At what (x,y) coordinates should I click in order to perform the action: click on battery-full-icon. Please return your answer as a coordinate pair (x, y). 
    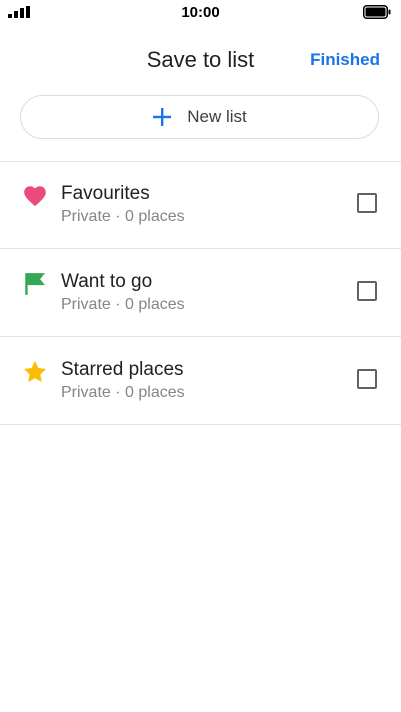
    Looking at the image, I should click on (377, 12).